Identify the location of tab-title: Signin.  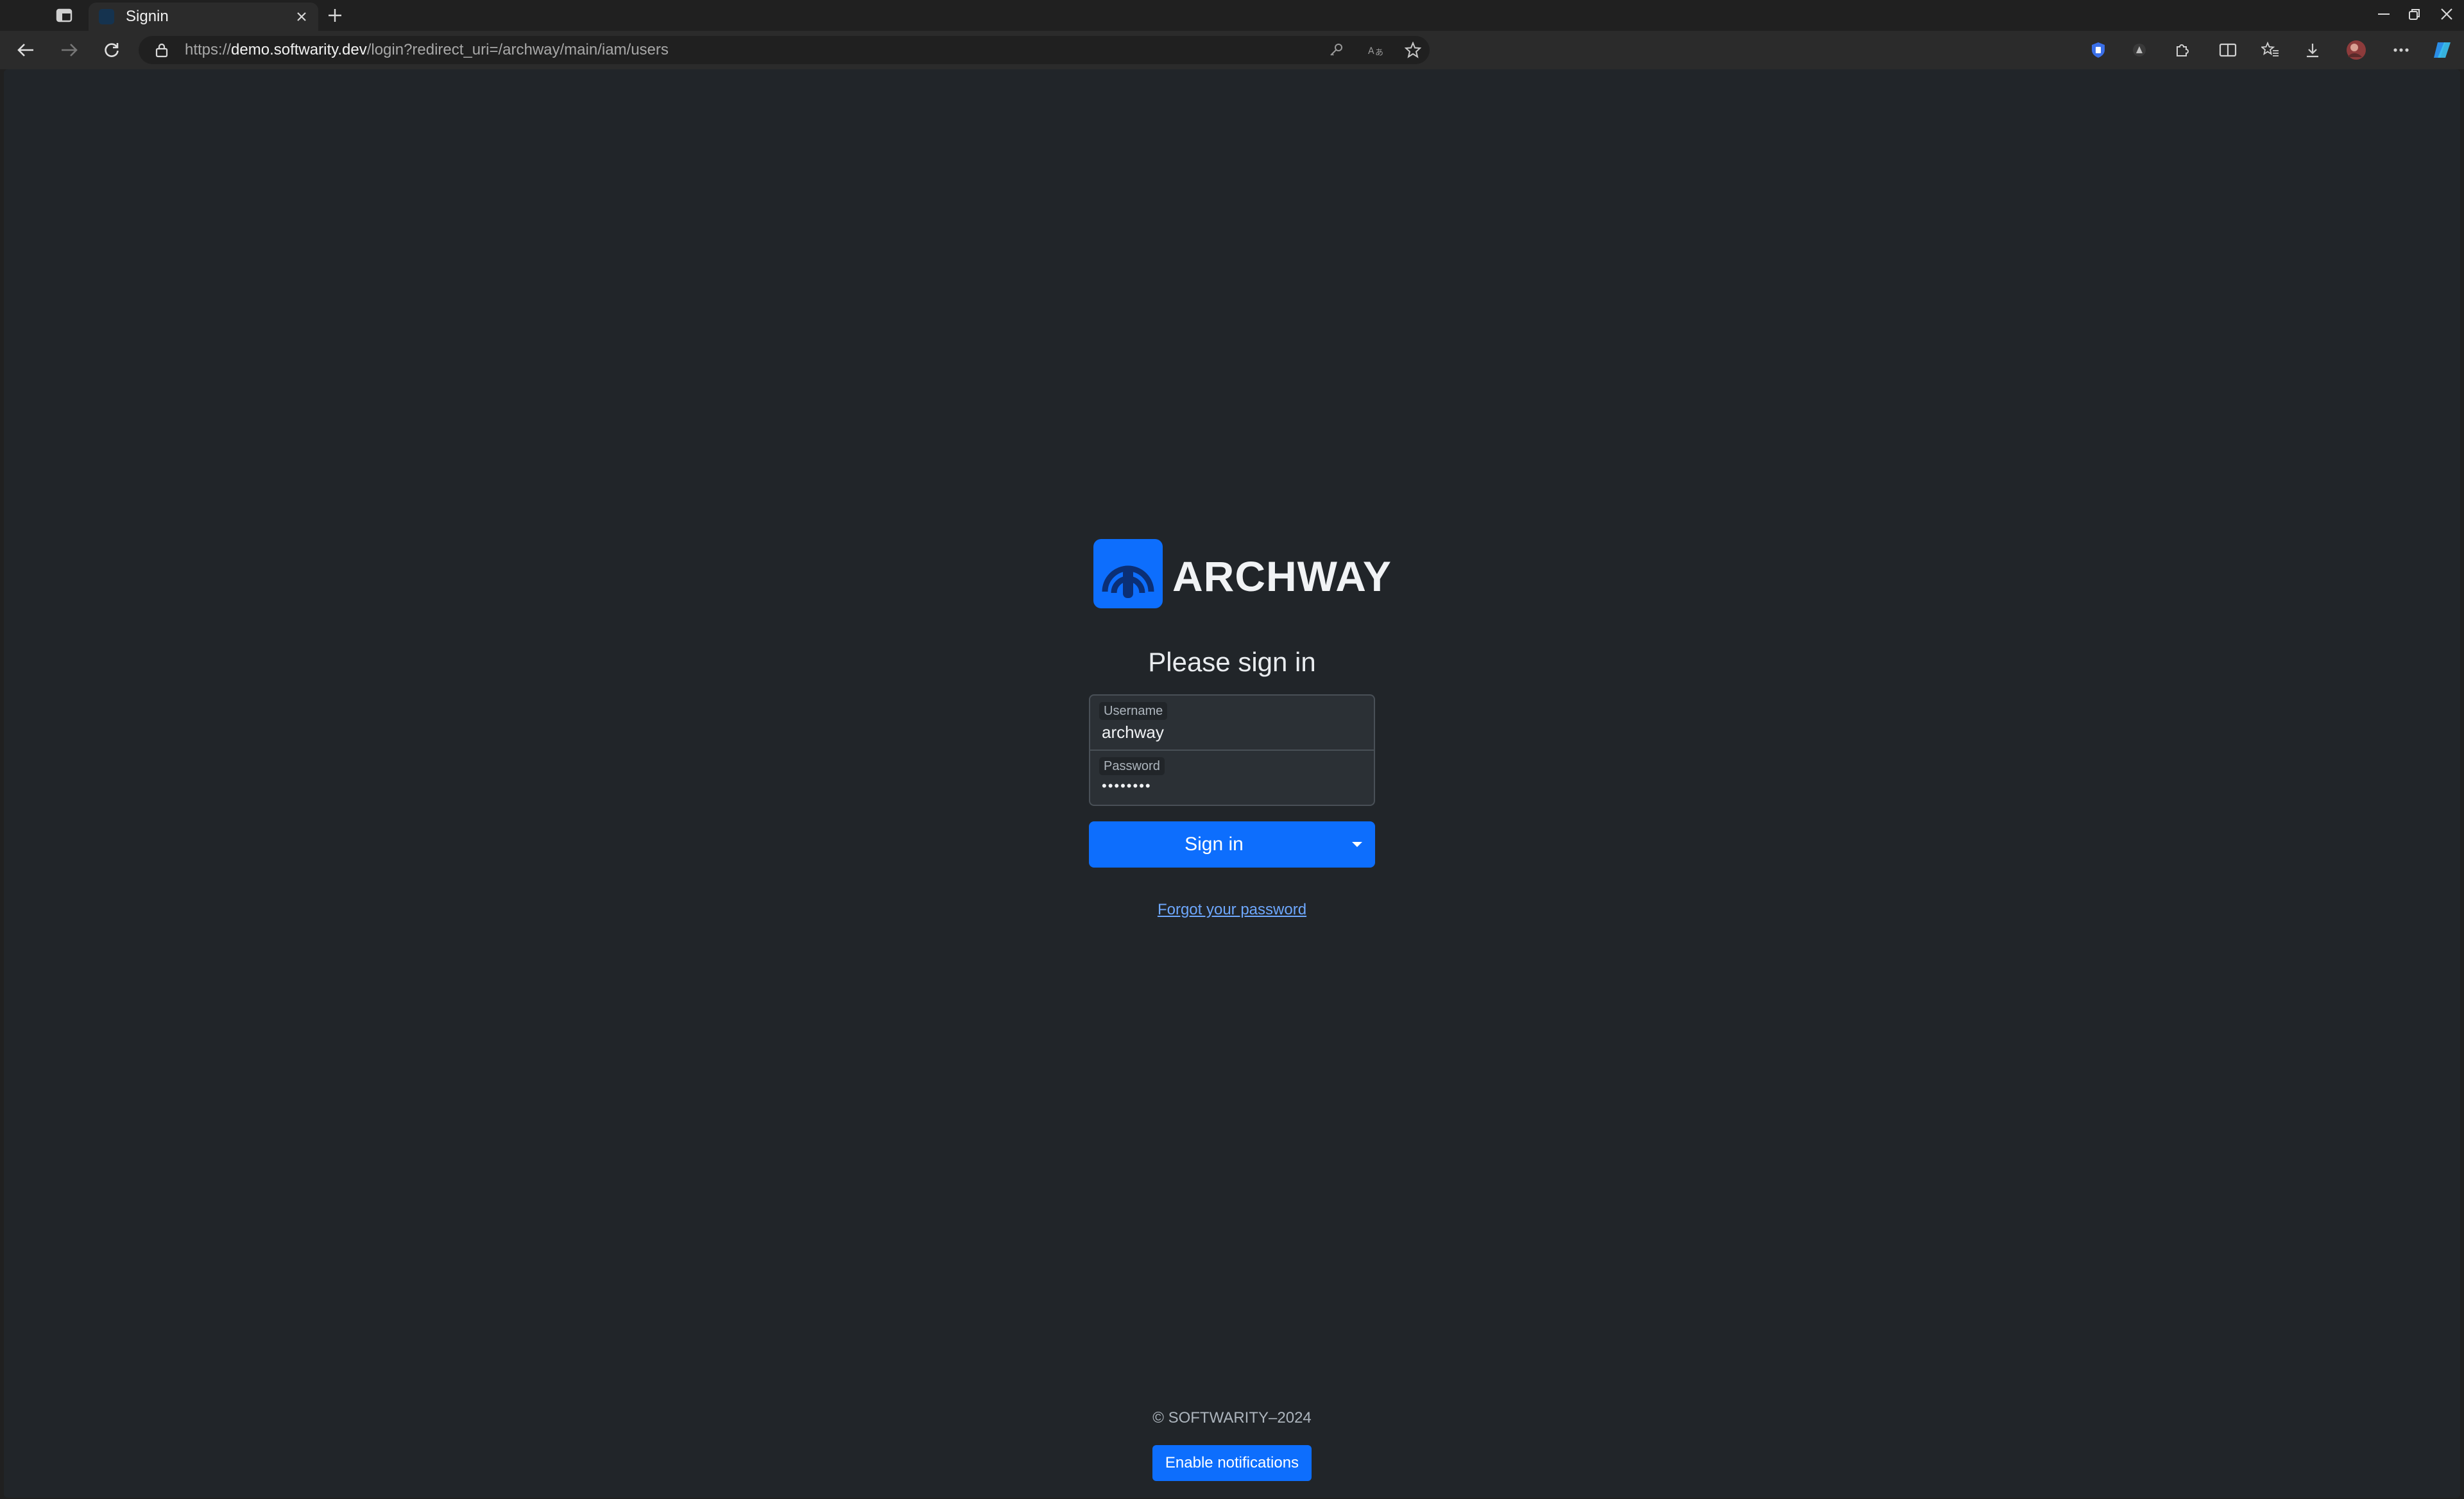
(148, 16).